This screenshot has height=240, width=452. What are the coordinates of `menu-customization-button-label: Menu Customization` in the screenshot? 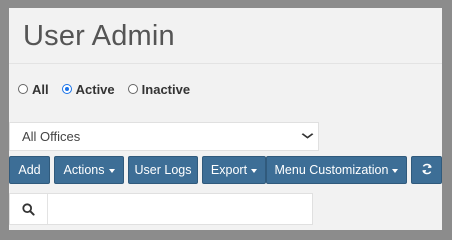 It's located at (331, 170).